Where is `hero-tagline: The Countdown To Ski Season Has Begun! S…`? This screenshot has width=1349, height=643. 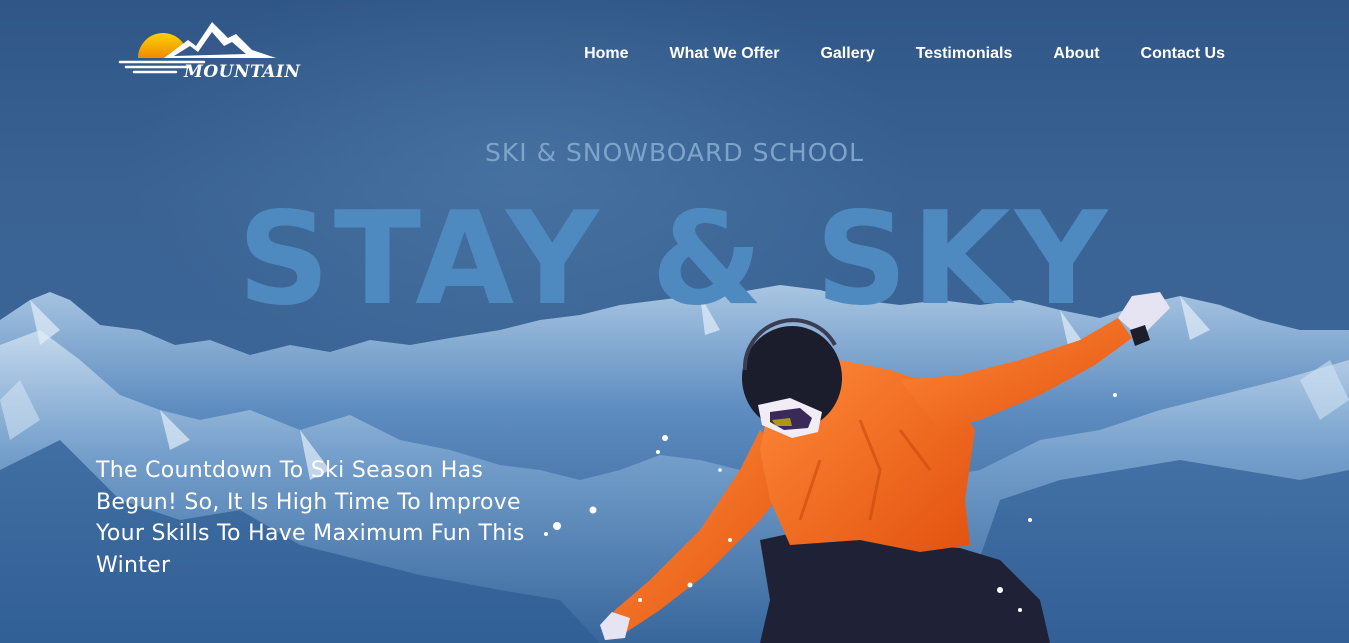
hero-tagline: The Countdown To Ski Season Has Begun! S… is located at coordinates (310, 518).